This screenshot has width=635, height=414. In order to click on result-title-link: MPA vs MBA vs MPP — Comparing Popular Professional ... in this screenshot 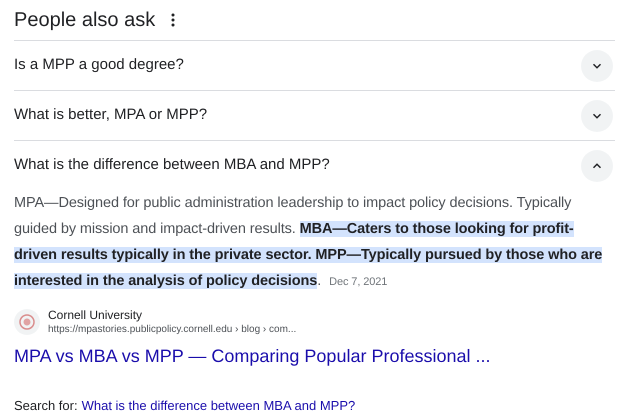, I will do `click(314, 356)`.